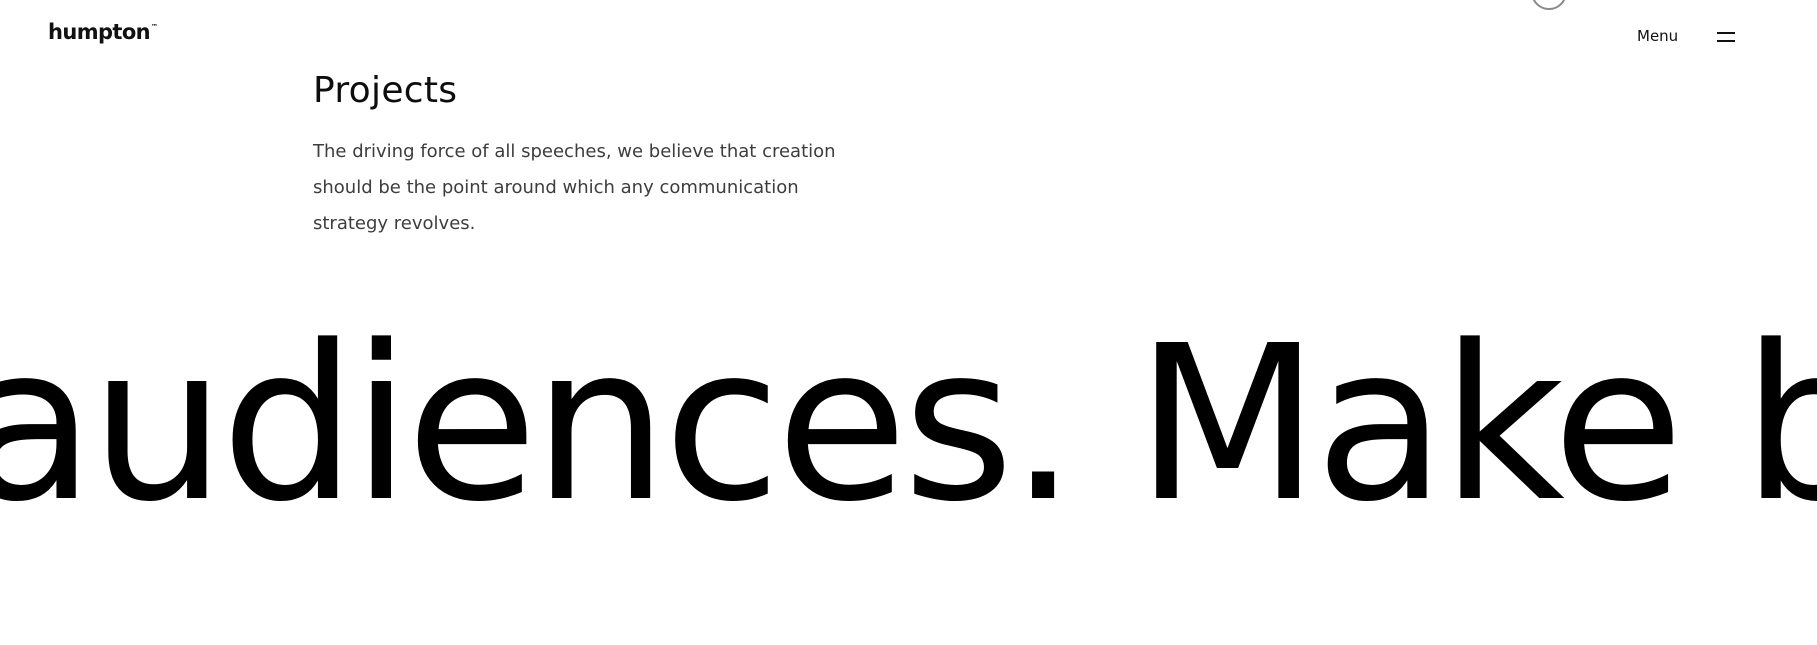  What do you see at coordinates (908, 36) in the screenshot?
I see `site-header: humpton™ Menu` at bounding box center [908, 36].